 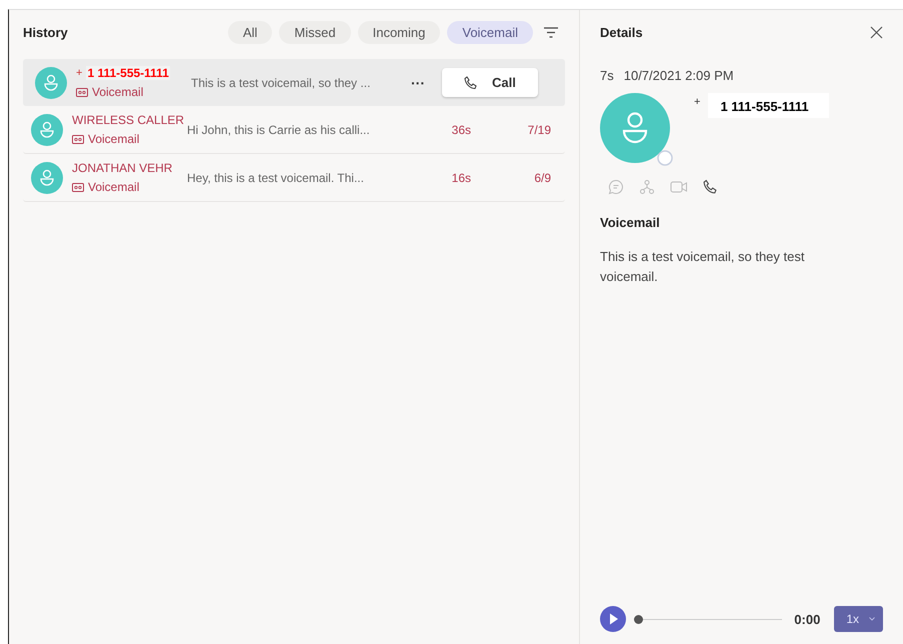 What do you see at coordinates (460, 177) in the screenshot?
I see `call-duration: 16s` at bounding box center [460, 177].